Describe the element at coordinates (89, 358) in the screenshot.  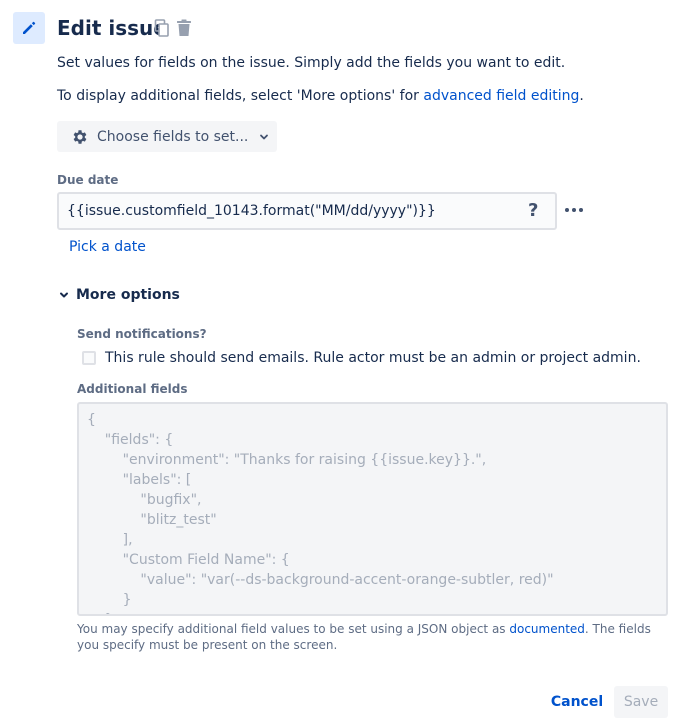
I see `send-emails-checkbox` at that location.